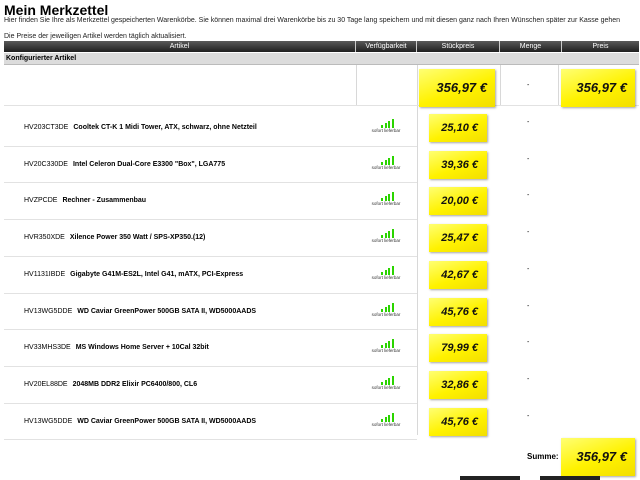  Describe the element at coordinates (47, 348) in the screenshot. I see `article-code: HV33MHS3DE` at that location.